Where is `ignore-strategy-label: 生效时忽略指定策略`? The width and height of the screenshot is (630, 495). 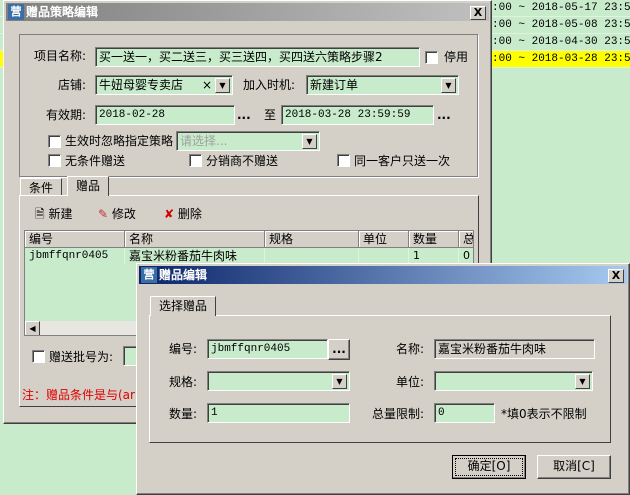 ignore-strategy-label: 生效时忽略指定策略 is located at coordinates (119, 141).